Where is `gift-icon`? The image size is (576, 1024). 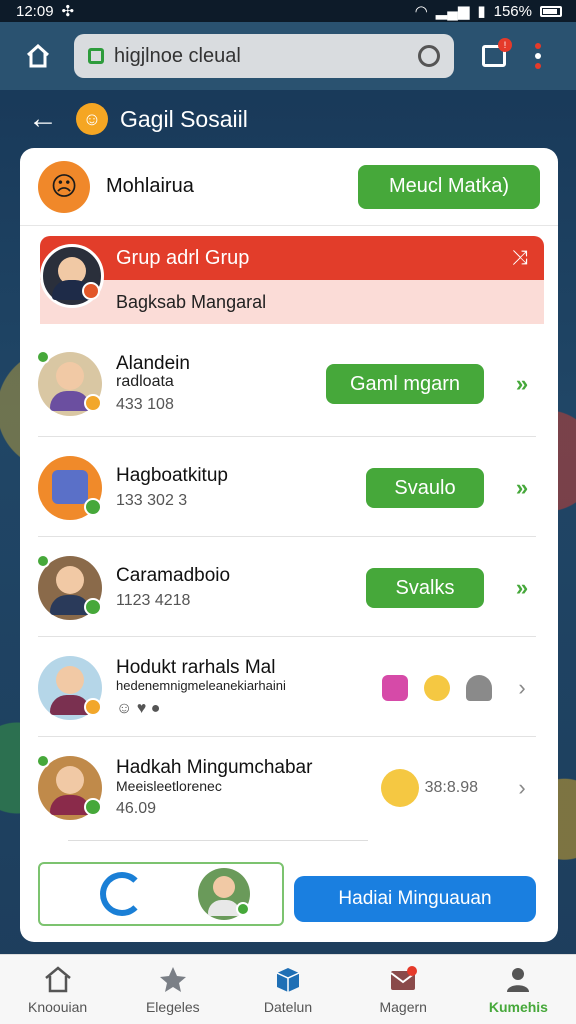 gift-icon is located at coordinates (395, 688).